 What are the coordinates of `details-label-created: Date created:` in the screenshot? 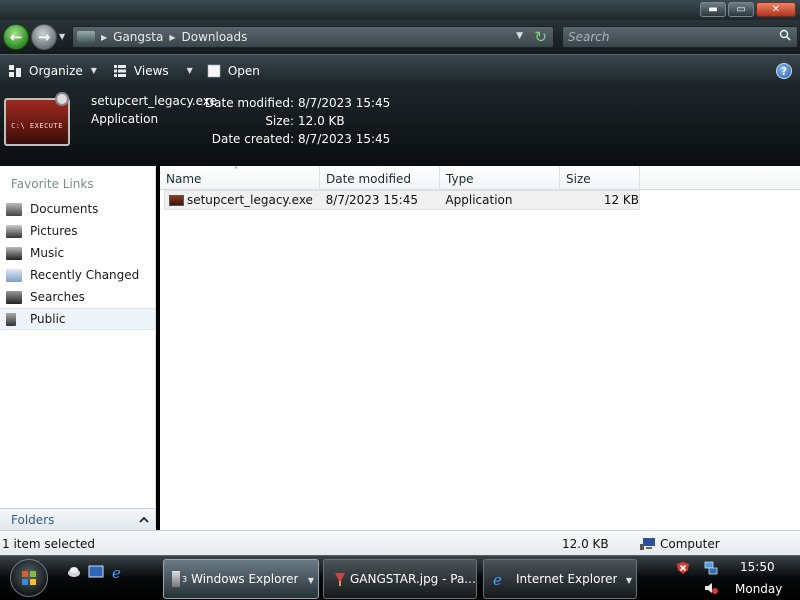 It's located at (252, 139).